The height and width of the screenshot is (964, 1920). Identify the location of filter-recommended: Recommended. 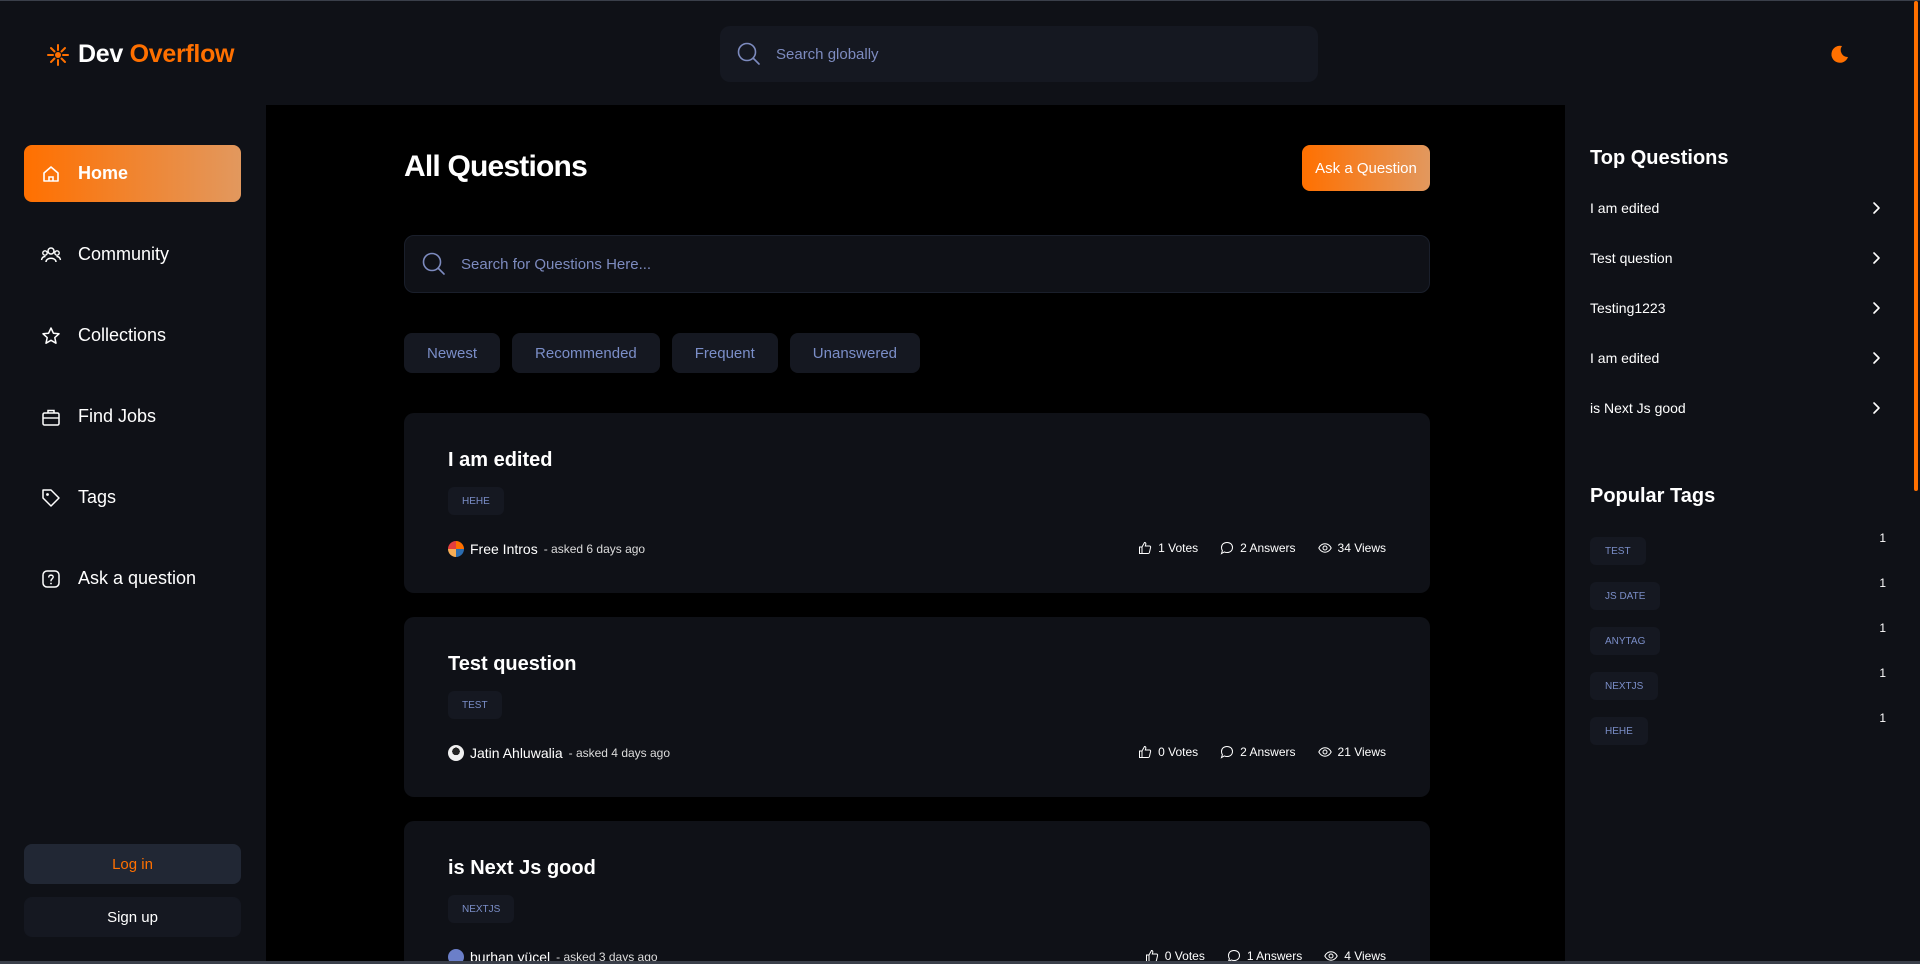
(586, 353).